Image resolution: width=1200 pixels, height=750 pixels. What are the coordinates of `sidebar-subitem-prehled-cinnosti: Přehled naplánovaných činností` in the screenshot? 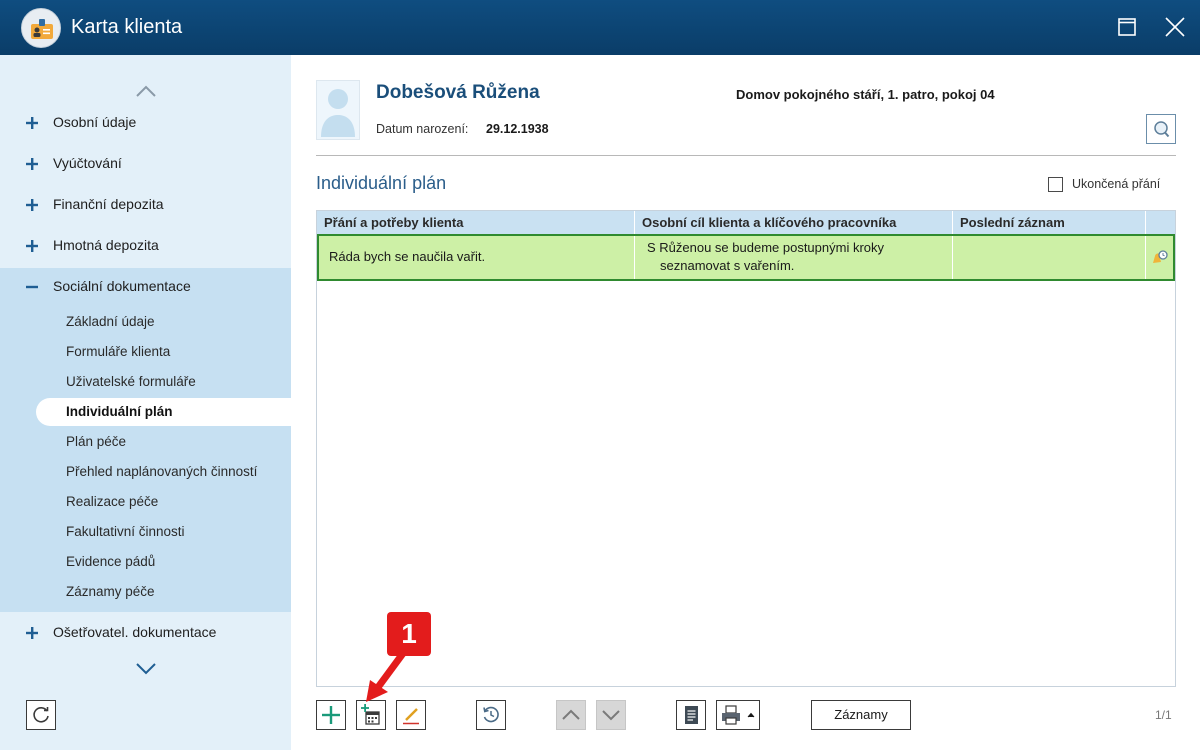 It's located at (145, 472).